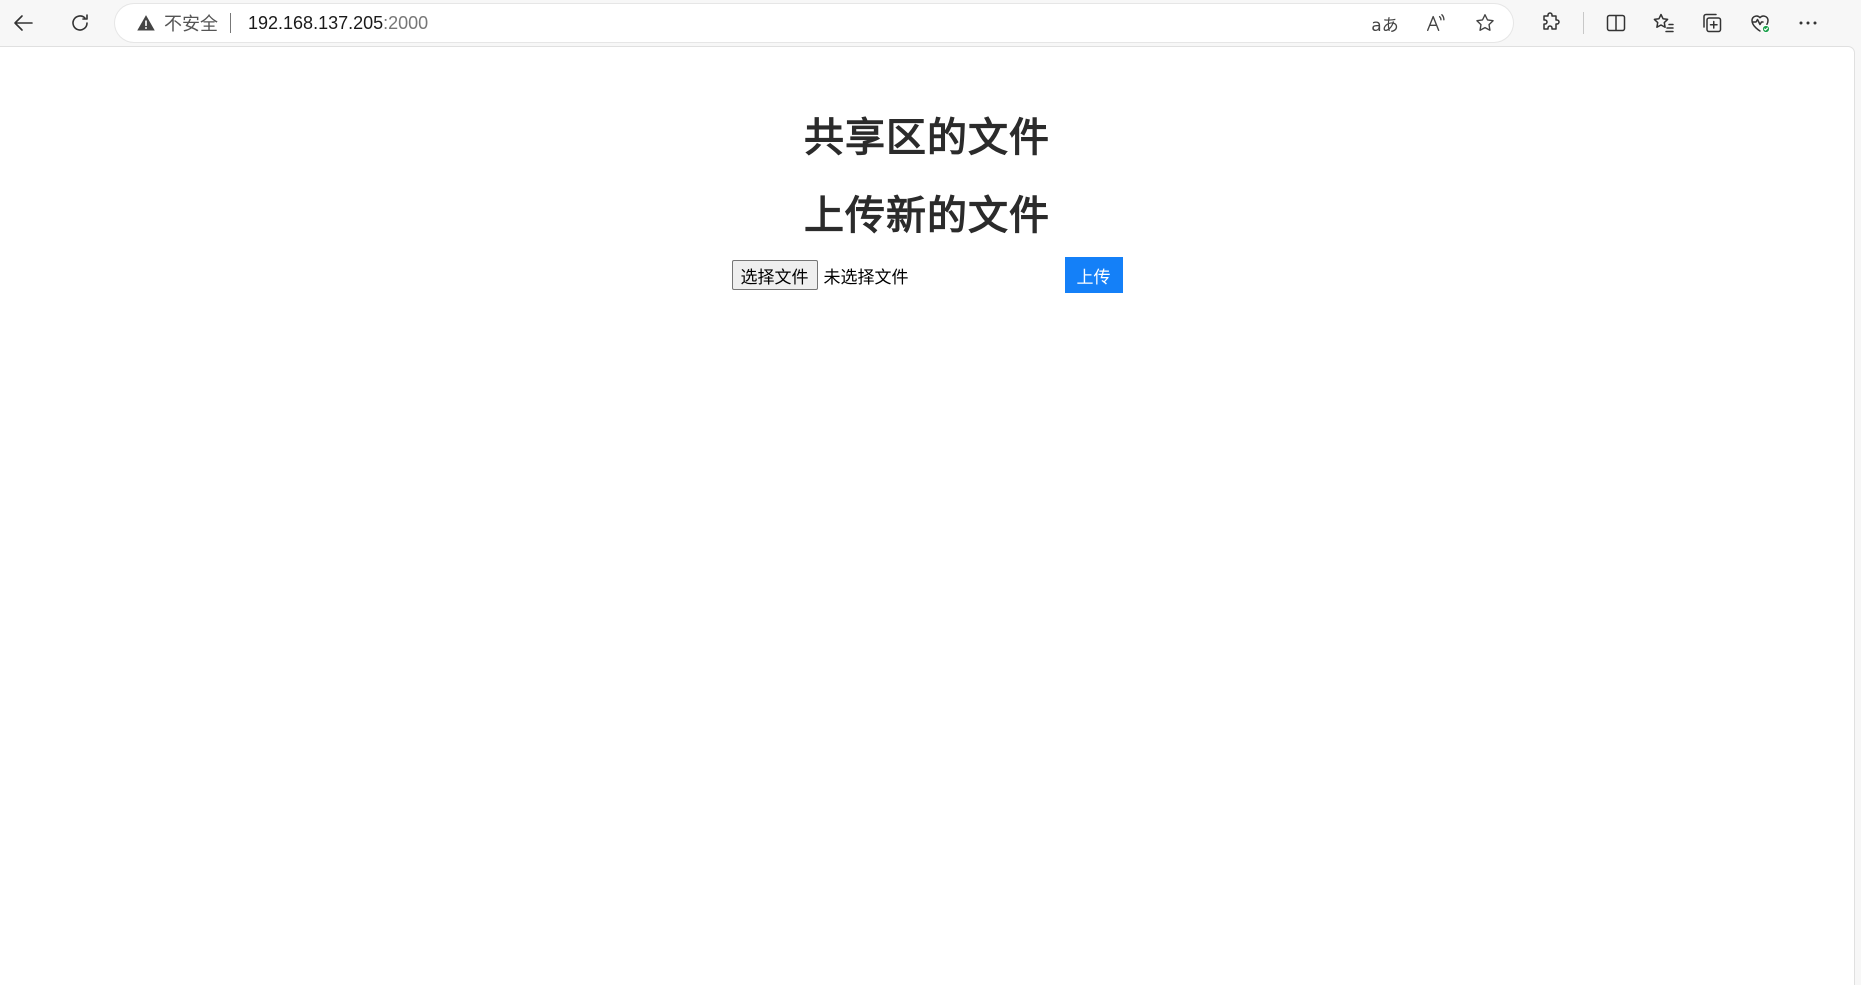 This screenshot has height=985, width=1861. I want to click on collections-icon, so click(1712, 23).